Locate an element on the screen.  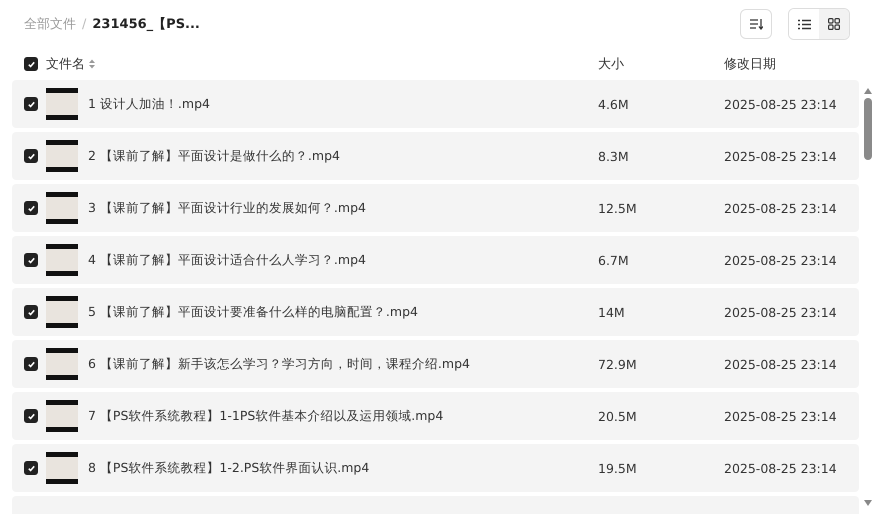
file-size: 14M is located at coordinates (612, 312).